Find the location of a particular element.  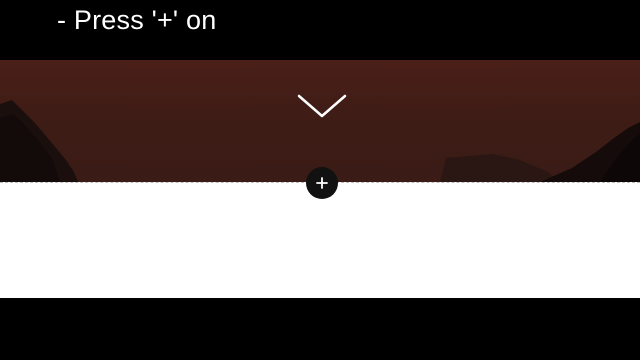

chevron-down-icon is located at coordinates (322, 106).